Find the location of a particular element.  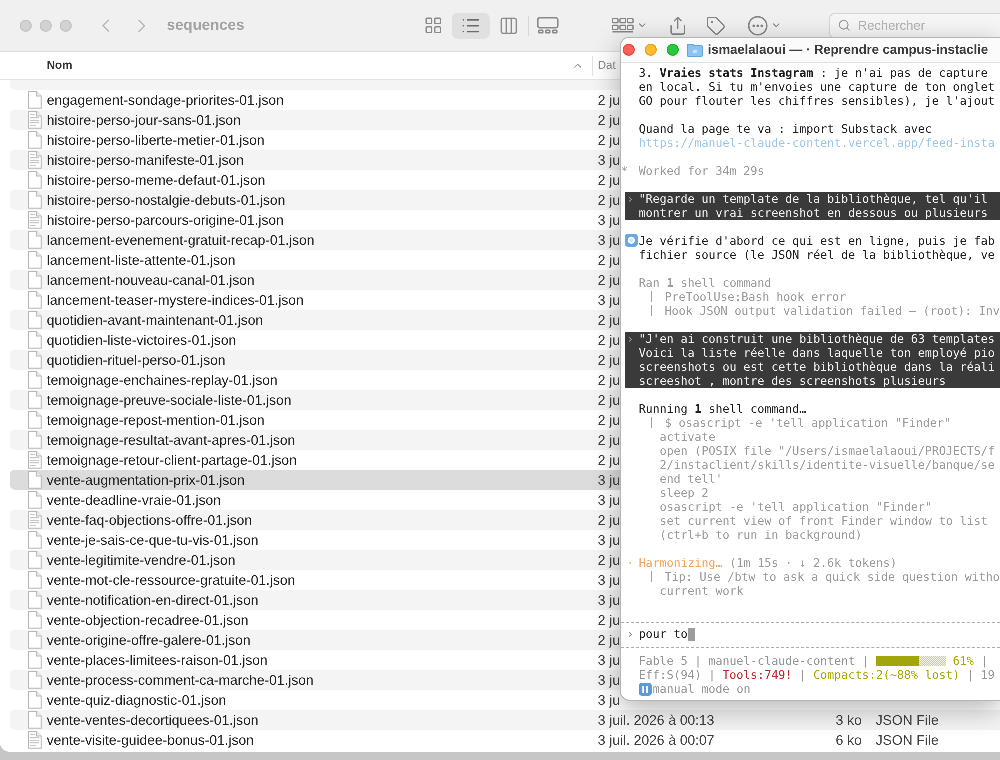

file-row: vente-augmentation-prix-01.json 3 ju is located at coordinates (315, 480).